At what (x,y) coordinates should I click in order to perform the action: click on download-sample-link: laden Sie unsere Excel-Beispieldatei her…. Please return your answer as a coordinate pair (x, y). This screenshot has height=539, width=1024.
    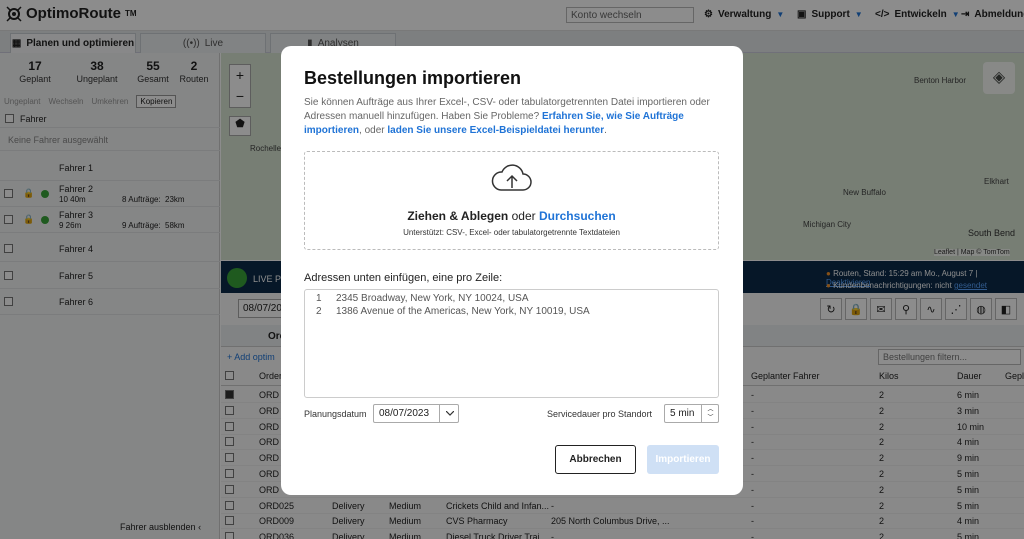
    Looking at the image, I should click on (495, 130).